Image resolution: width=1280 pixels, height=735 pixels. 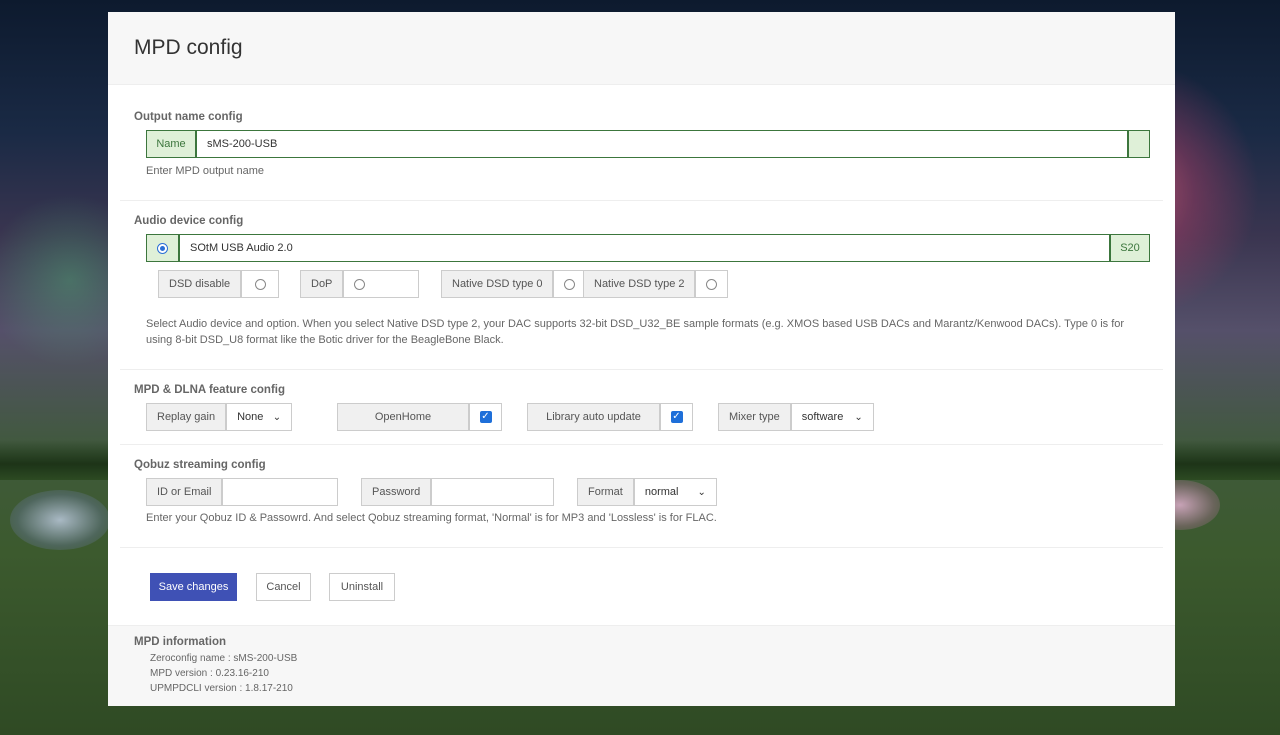 What do you see at coordinates (381, 284) in the screenshot?
I see `dop-radio-box` at bounding box center [381, 284].